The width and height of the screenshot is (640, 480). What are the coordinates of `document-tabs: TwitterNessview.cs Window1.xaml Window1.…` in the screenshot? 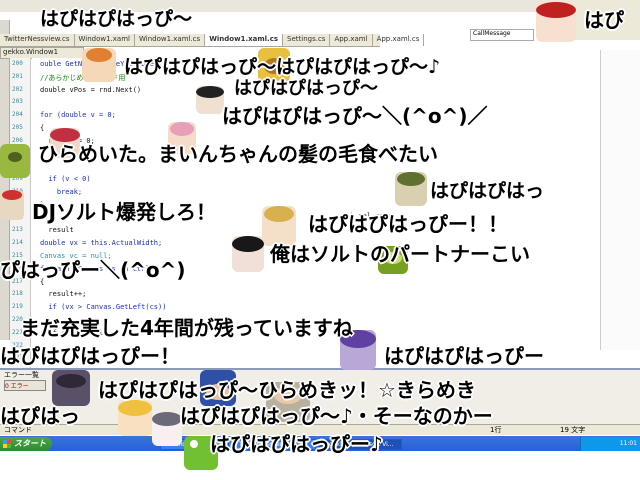 It's located at (212, 40).